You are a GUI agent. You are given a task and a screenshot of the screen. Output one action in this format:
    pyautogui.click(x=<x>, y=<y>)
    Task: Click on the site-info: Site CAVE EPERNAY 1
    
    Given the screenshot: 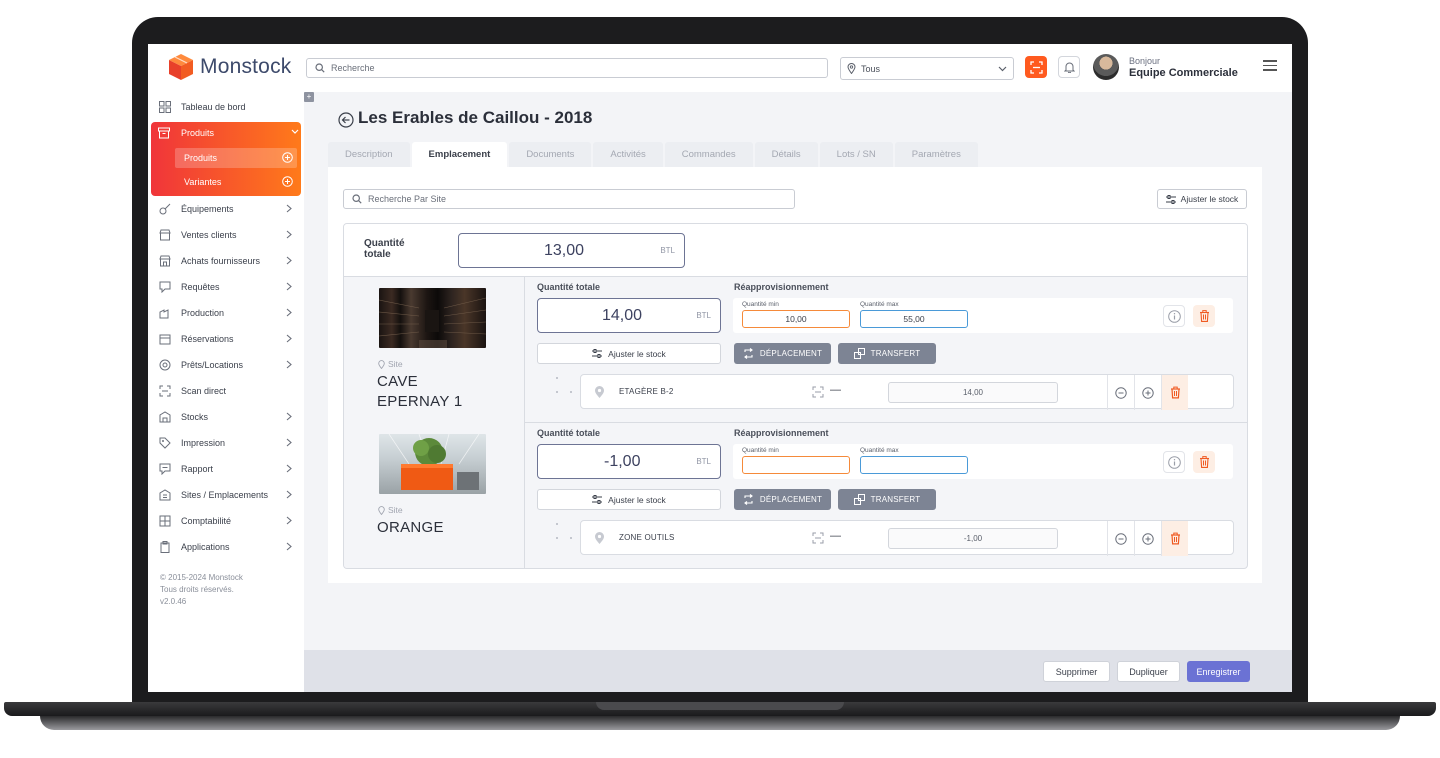 What is the action you would take?
    pyautogui.click(x=434, y=350)
    